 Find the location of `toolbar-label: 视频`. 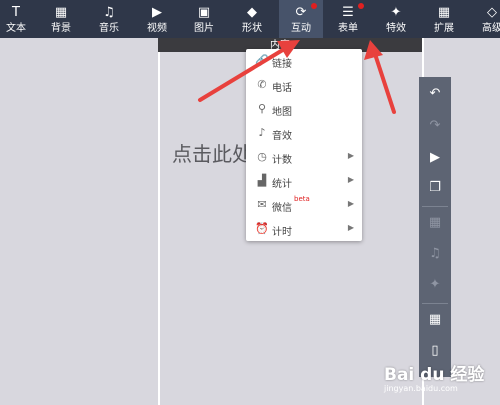

toolbar-label: 视频 is located at coordinates (157, 28).